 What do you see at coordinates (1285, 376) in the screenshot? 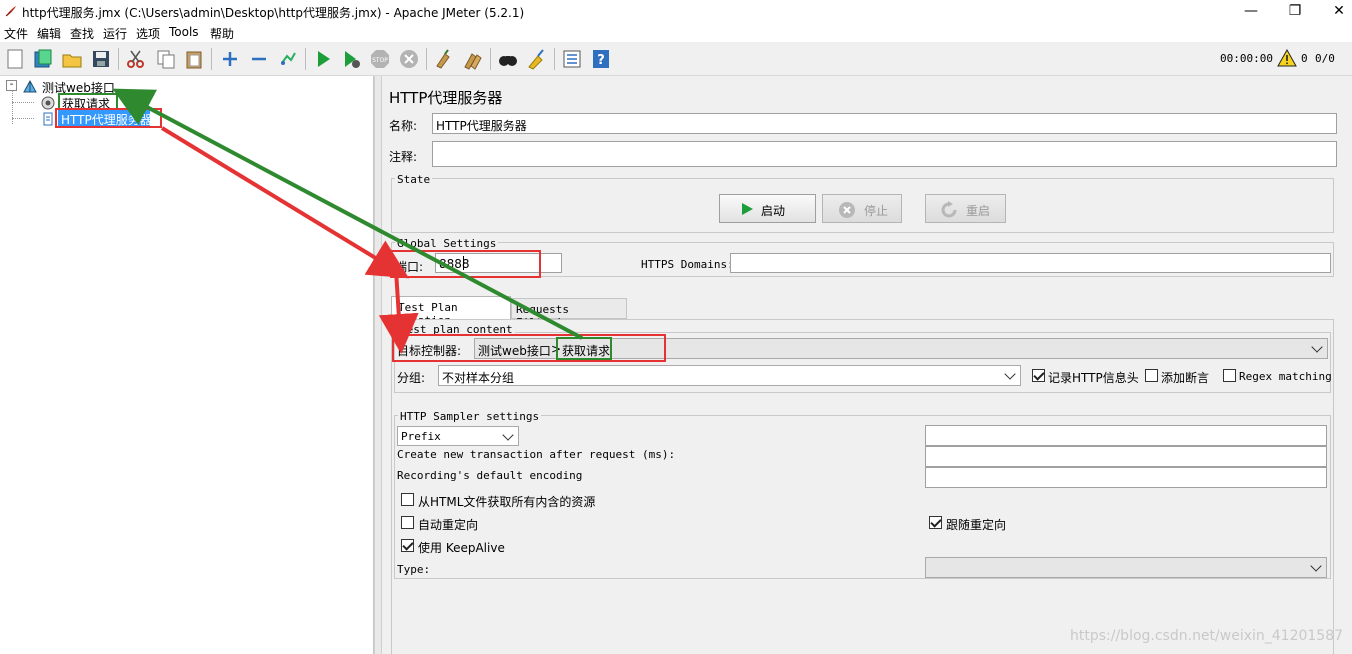
I see `regex-matching-label: Regex matching` at bounding box center [1285, 376].